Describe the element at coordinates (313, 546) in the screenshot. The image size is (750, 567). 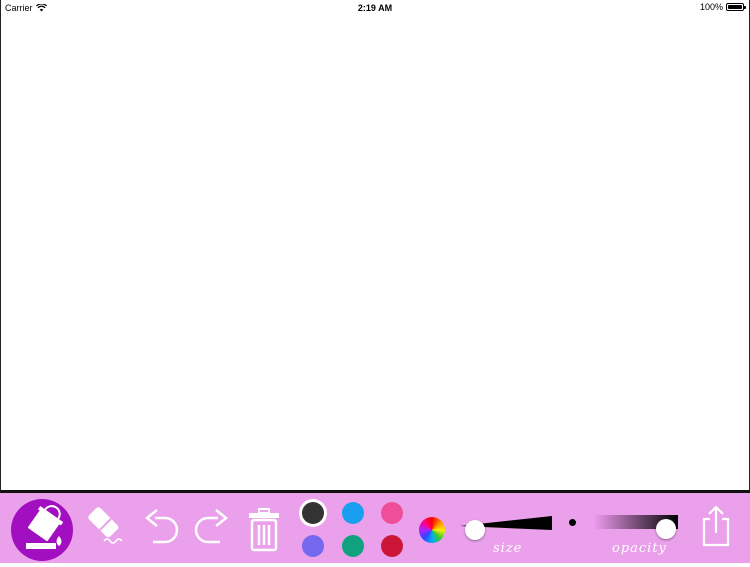
I see `color-swatch-purple` at that location.